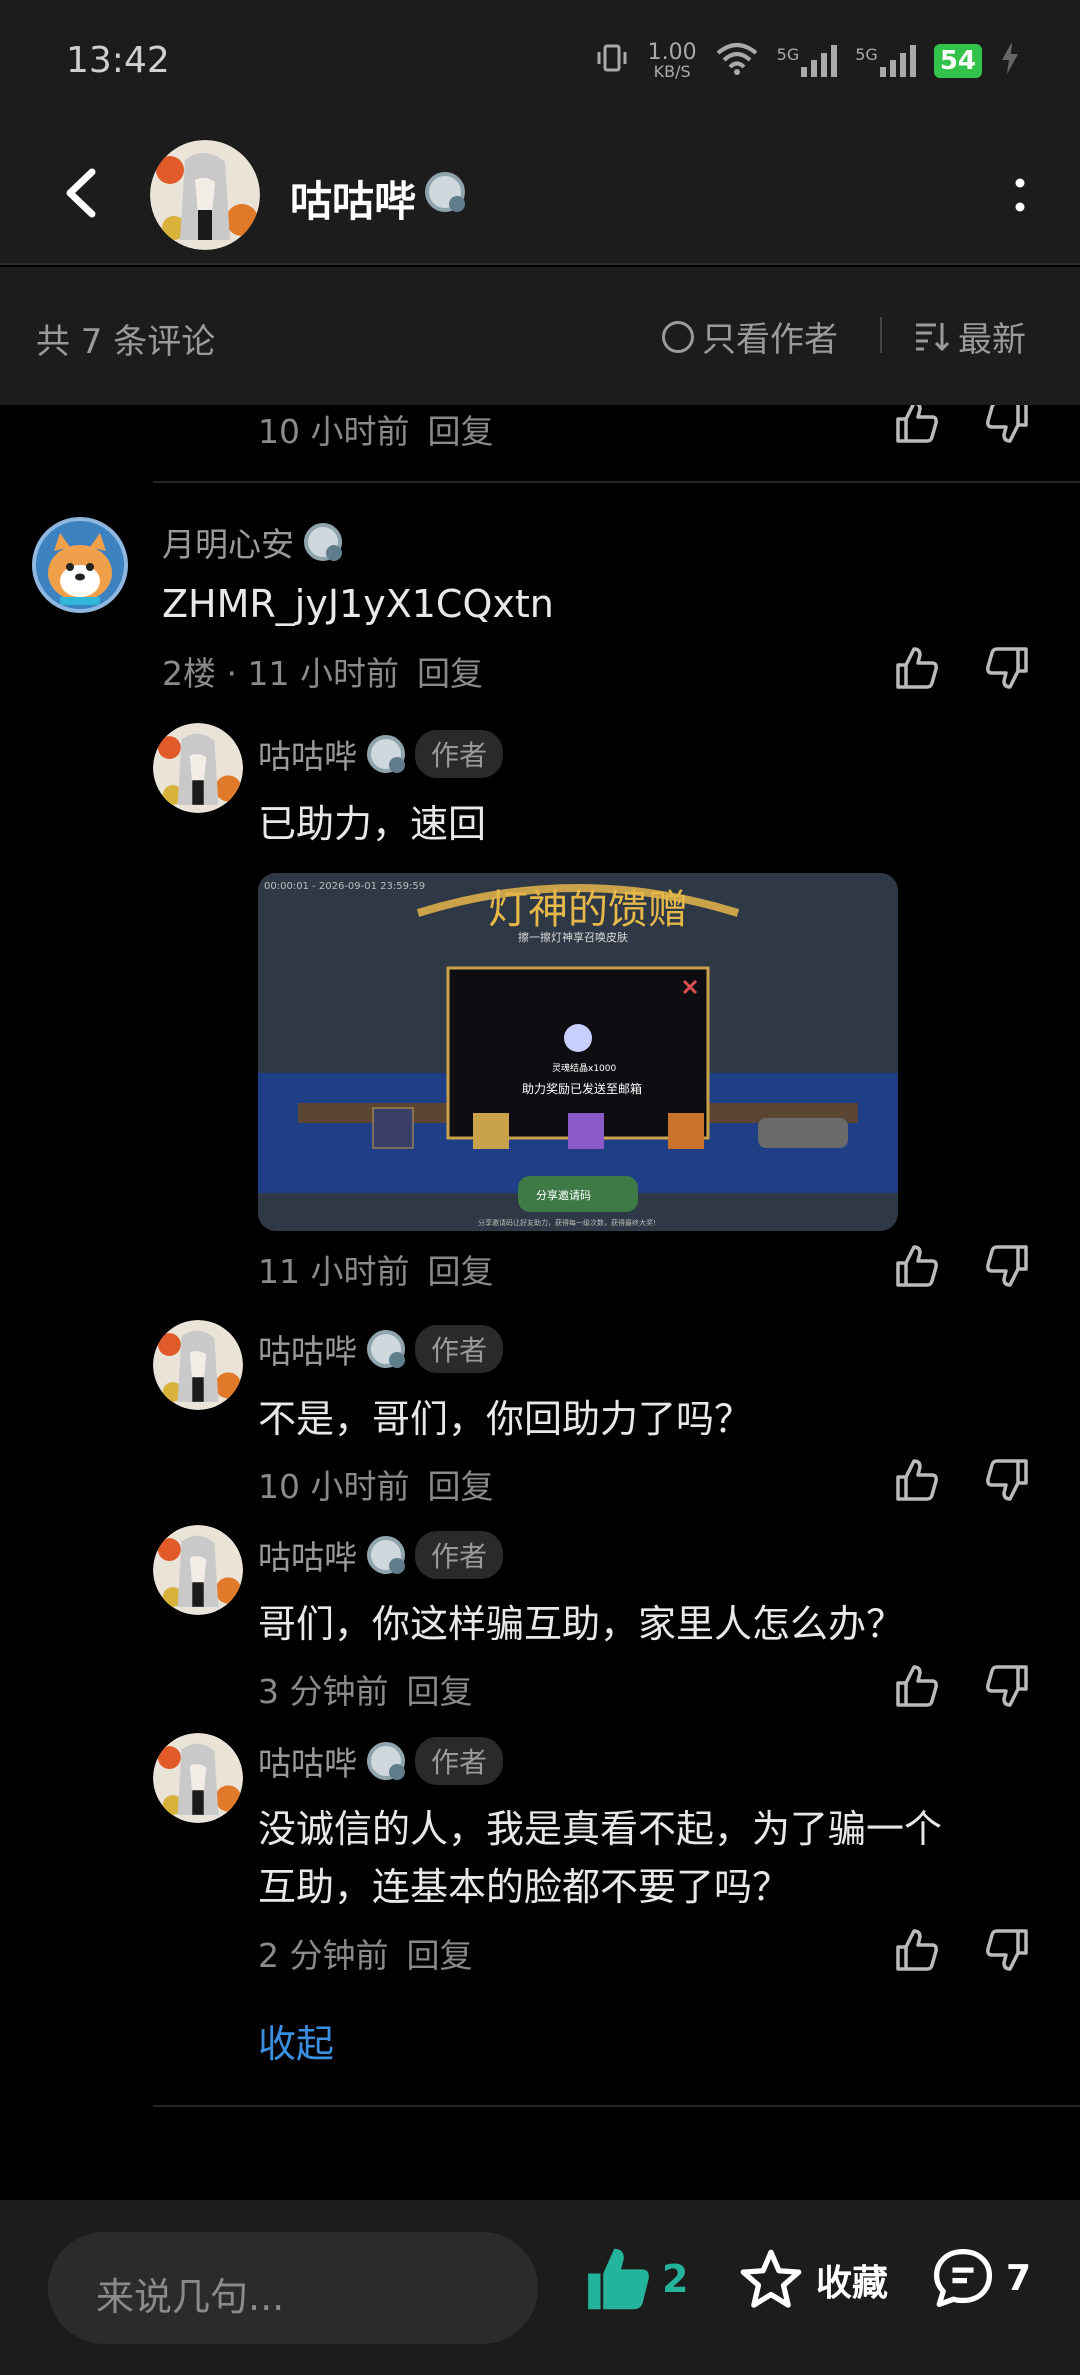 The height and width of the screenshot is (2375, 1080). Describe the element at coordinates (567, 1222) in the screenshot. I see `svg-text: 分享邀请码让好友助力，获得每一级次数，获得最终大奖!` at that location.